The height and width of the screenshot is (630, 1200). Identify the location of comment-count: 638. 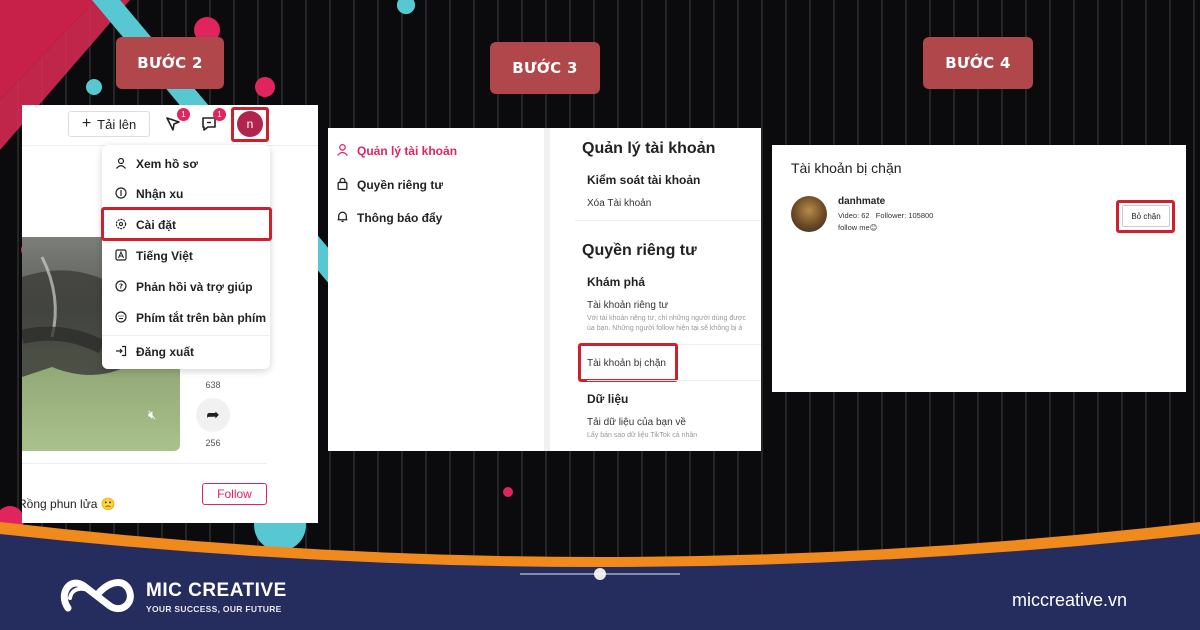
(213, 385).